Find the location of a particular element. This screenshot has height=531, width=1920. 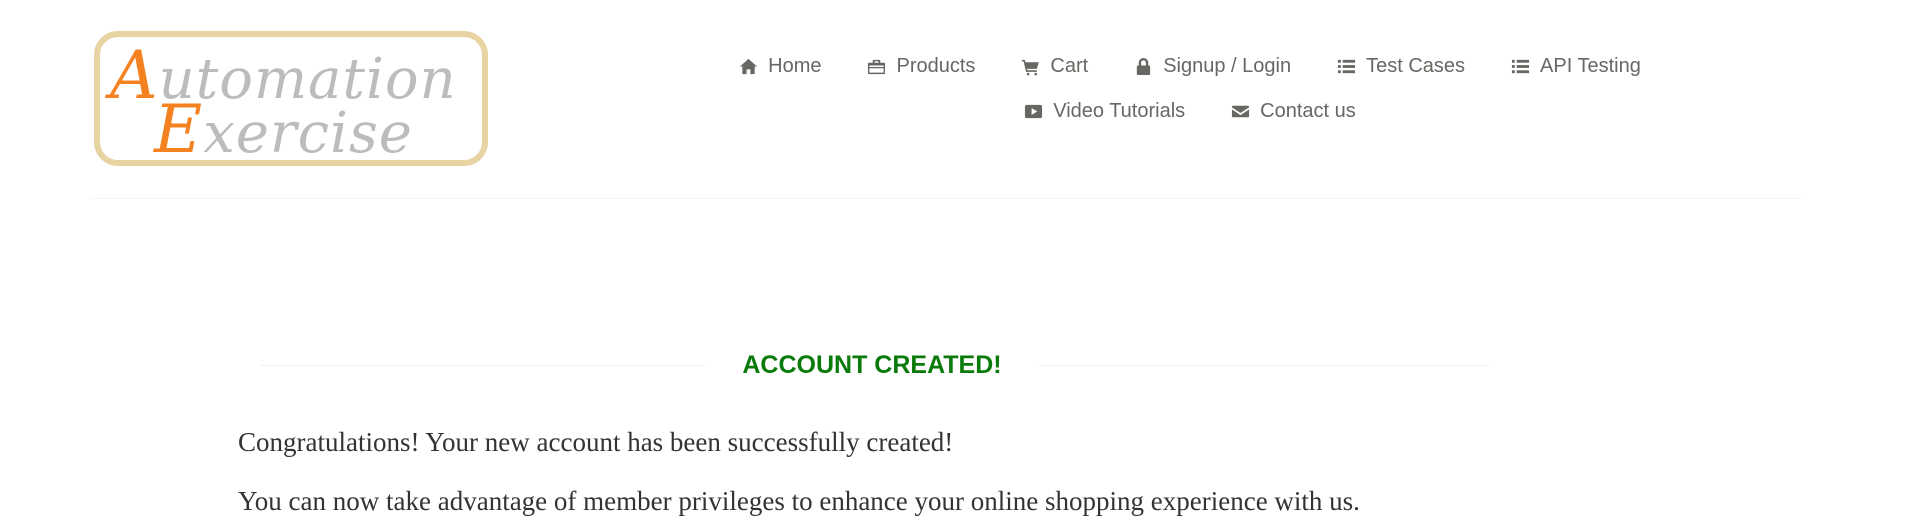

nav-home: Home is located at coordinates (780, 66).